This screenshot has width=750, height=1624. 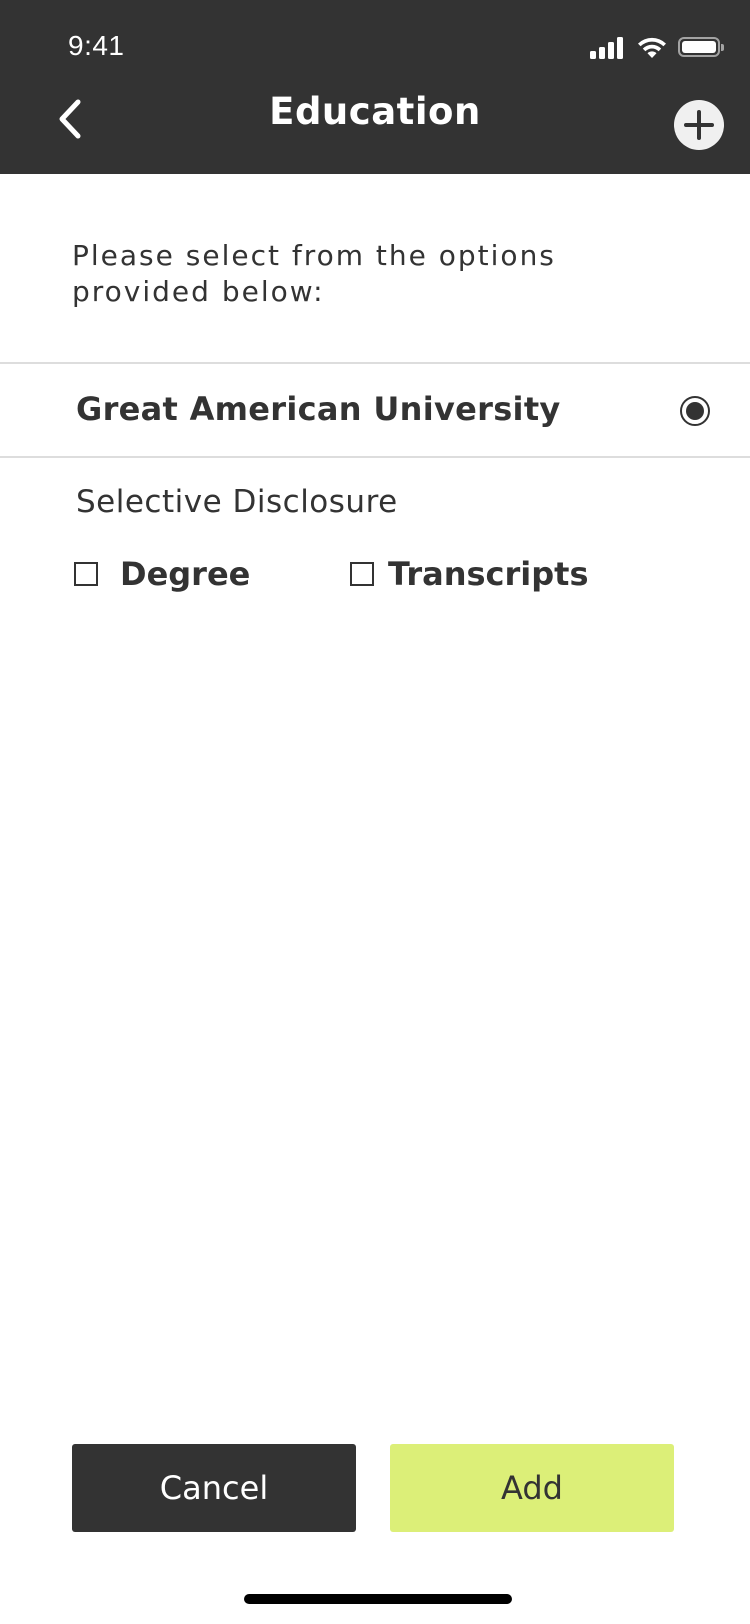 What do you see at coordinates (488, 574) in the screenshot?
I see `transcripts-label: Transcripts` at bounding box center [488, 574].